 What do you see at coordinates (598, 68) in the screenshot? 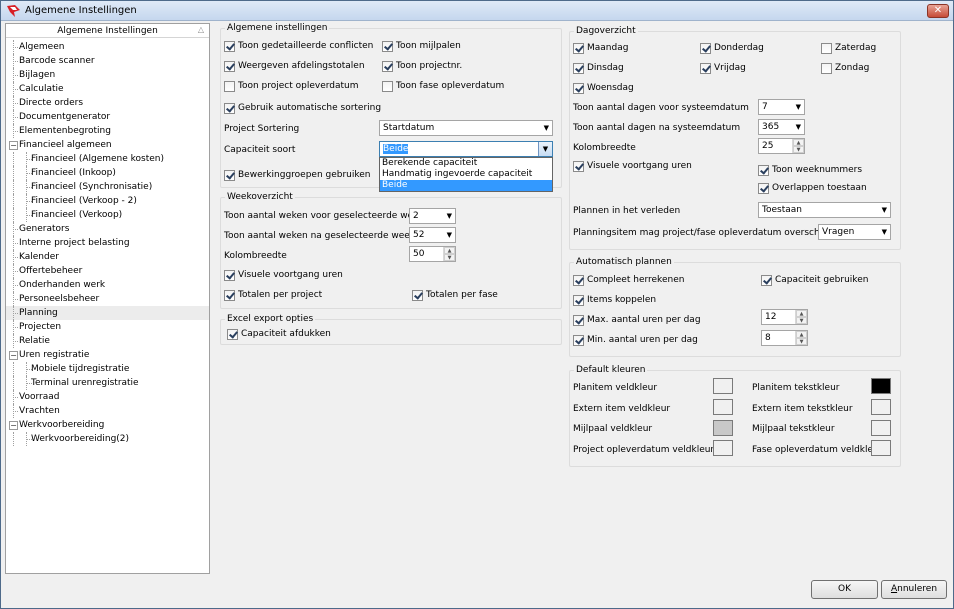
I see `dinsdag-checkbox: Dinsdag` at bounding box center [598, 68].